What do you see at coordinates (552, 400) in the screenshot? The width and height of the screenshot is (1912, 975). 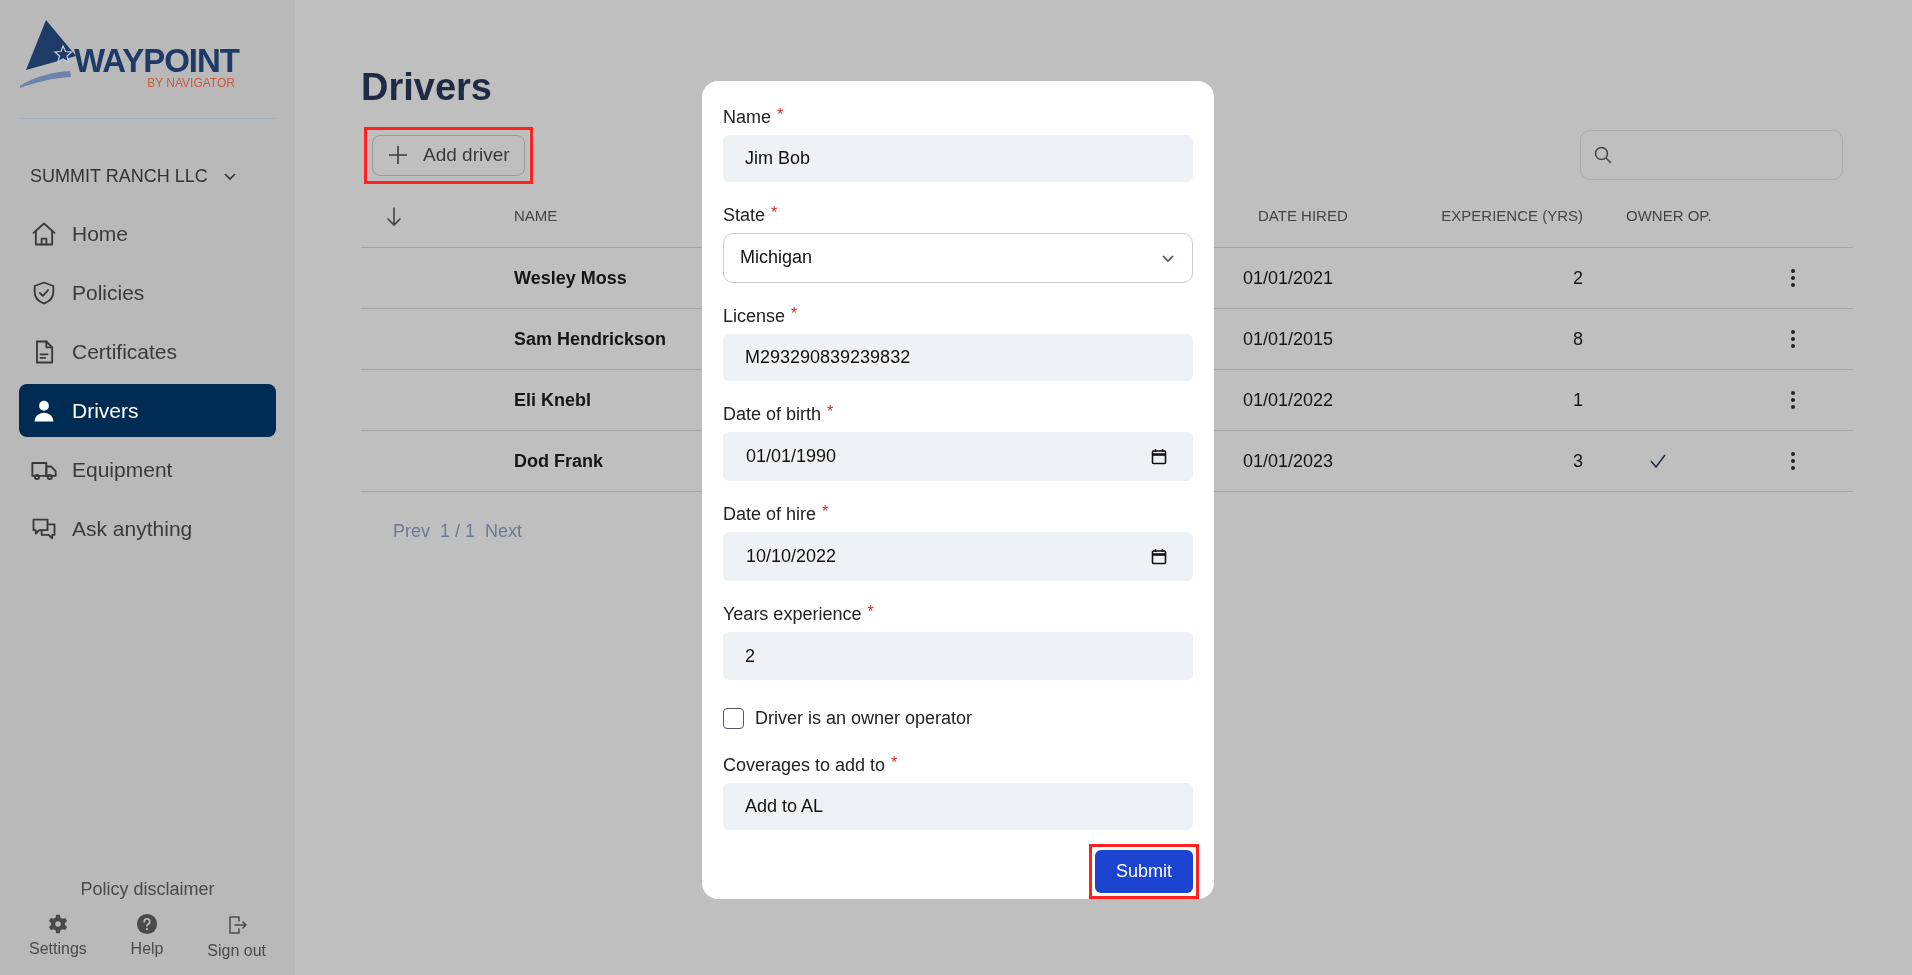 I see `table-cell-text: Eli Knebl` at bounding box center [552, 400].